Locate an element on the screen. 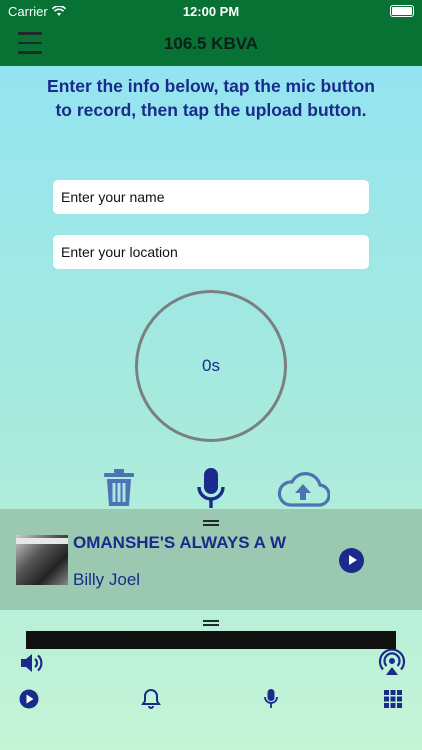 This screenshot has width=422, height=750. speaker-icon is located at coordinates (32, 663).